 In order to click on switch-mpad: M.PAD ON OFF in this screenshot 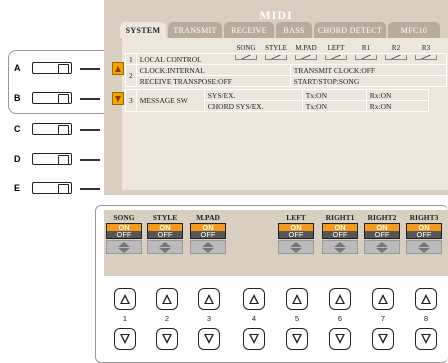, I will do `click(208, 233)`.